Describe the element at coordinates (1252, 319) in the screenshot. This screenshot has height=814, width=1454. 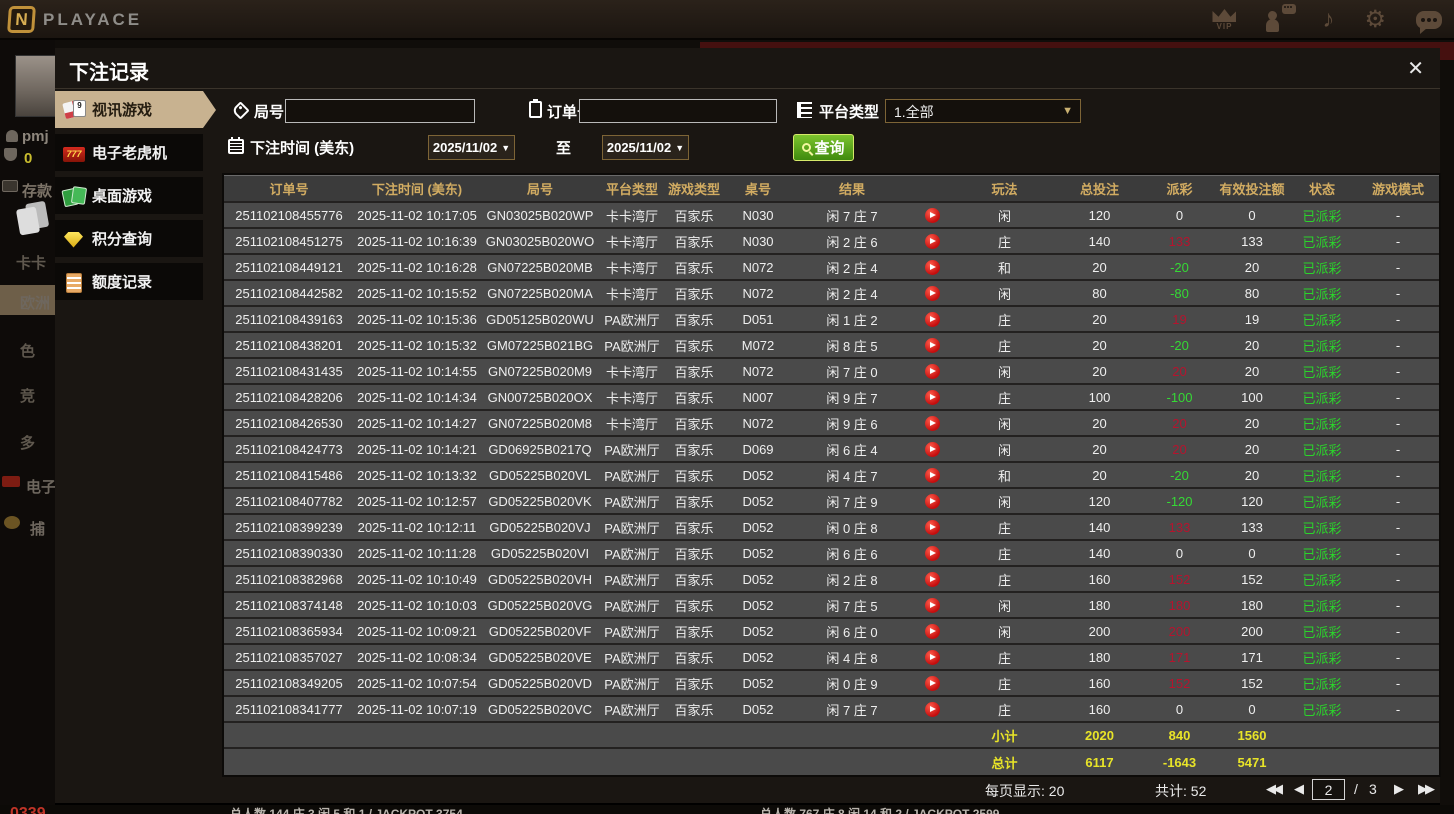
I see `cell-valid: 19` at that location.